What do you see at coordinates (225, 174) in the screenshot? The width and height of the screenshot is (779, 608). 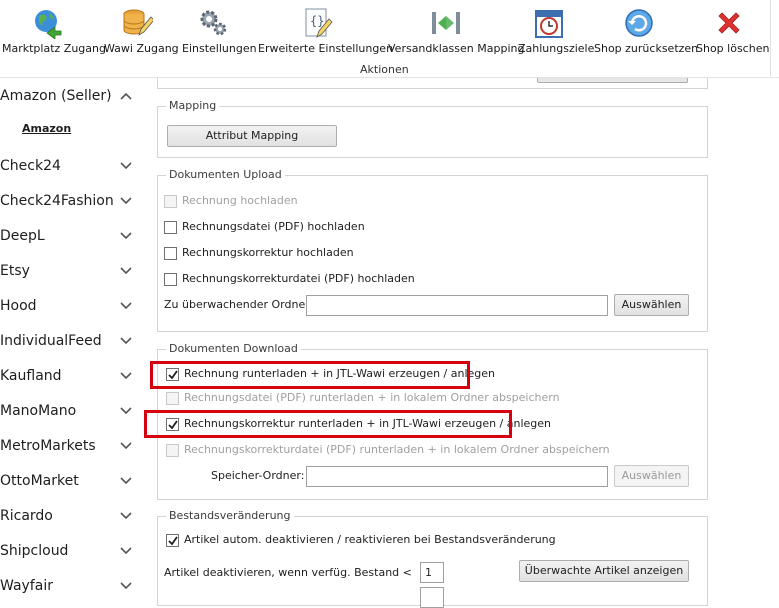 I see `group-title: Dokumenten Upload` at bounding box center [225, 174].